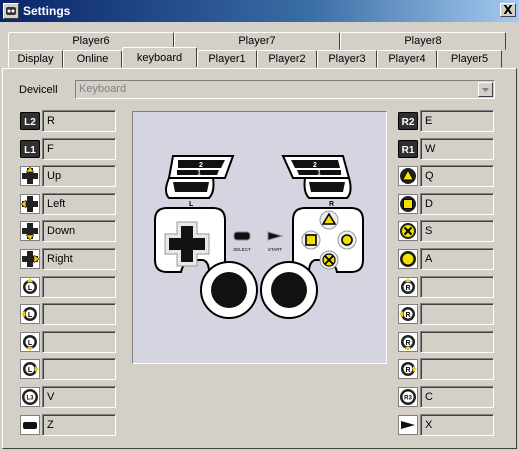  What do you see at coordinates (408, 369) in the screenshot?
I see `right-stick-right-icon: R` at bounding box center [408, 369].